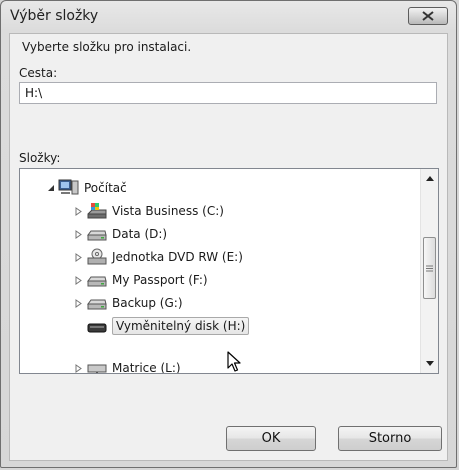 The height and width of the screenshot is (470, 459). I want to click on tree-item-drive-d: Data (D:), so click(119, 234).